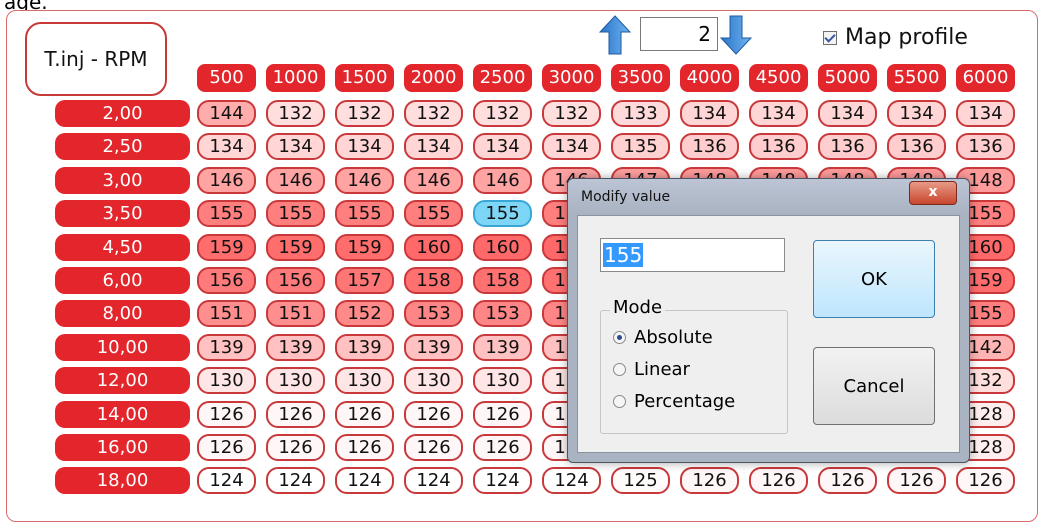 The image size is (1043, 525). I want to click on column-header-rpm: 500, so click(226, 78).